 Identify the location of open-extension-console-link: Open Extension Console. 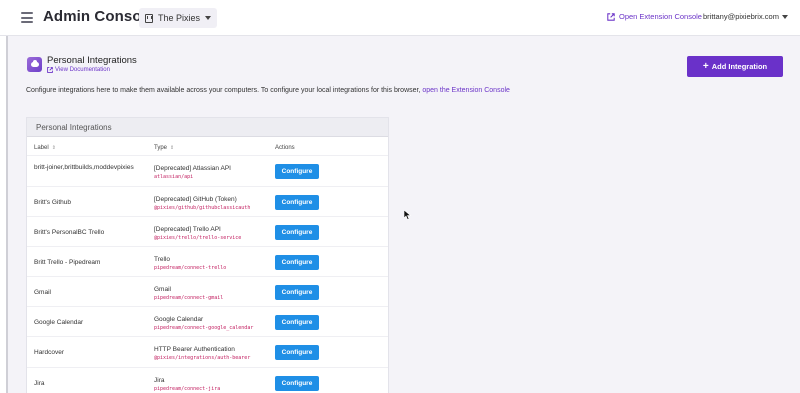
(654, 16).